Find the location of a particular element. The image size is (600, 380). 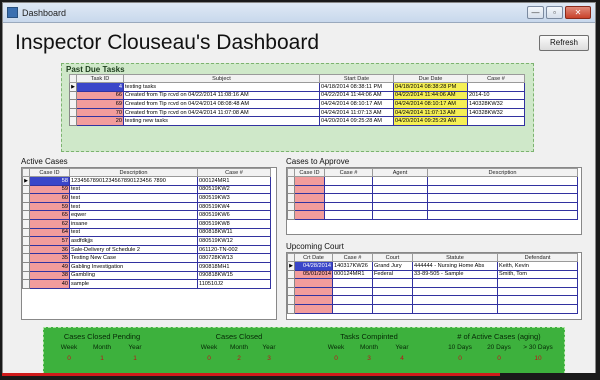

case-id-cell: 64 is located at coordinates (49, 232).